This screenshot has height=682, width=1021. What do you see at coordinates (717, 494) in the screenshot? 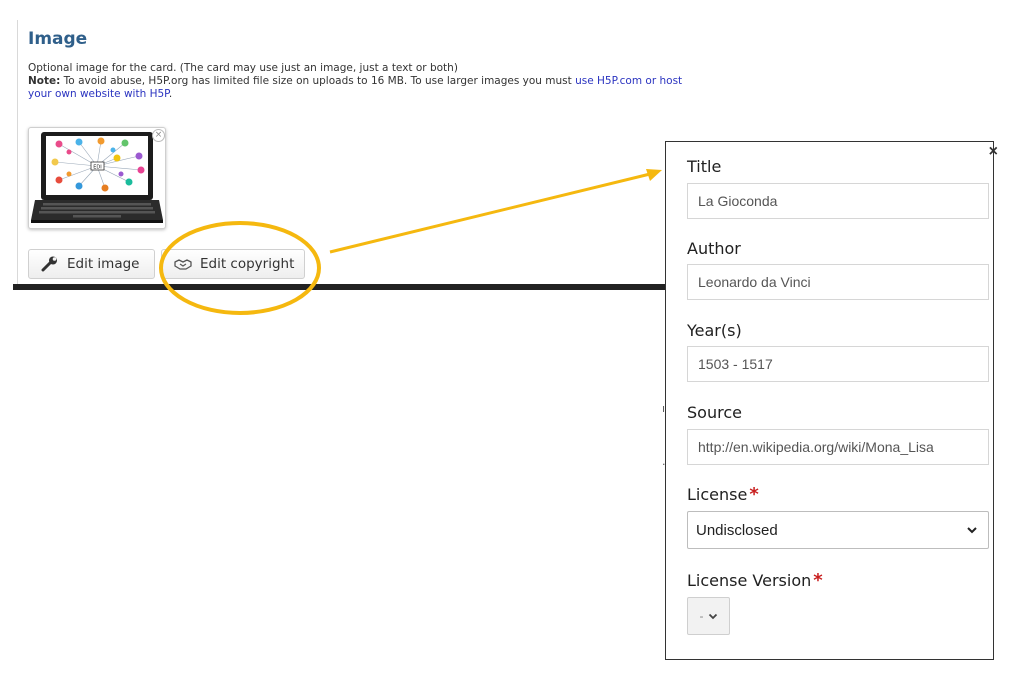
I see `license-label-text: License` at bounding box center [717, 494].